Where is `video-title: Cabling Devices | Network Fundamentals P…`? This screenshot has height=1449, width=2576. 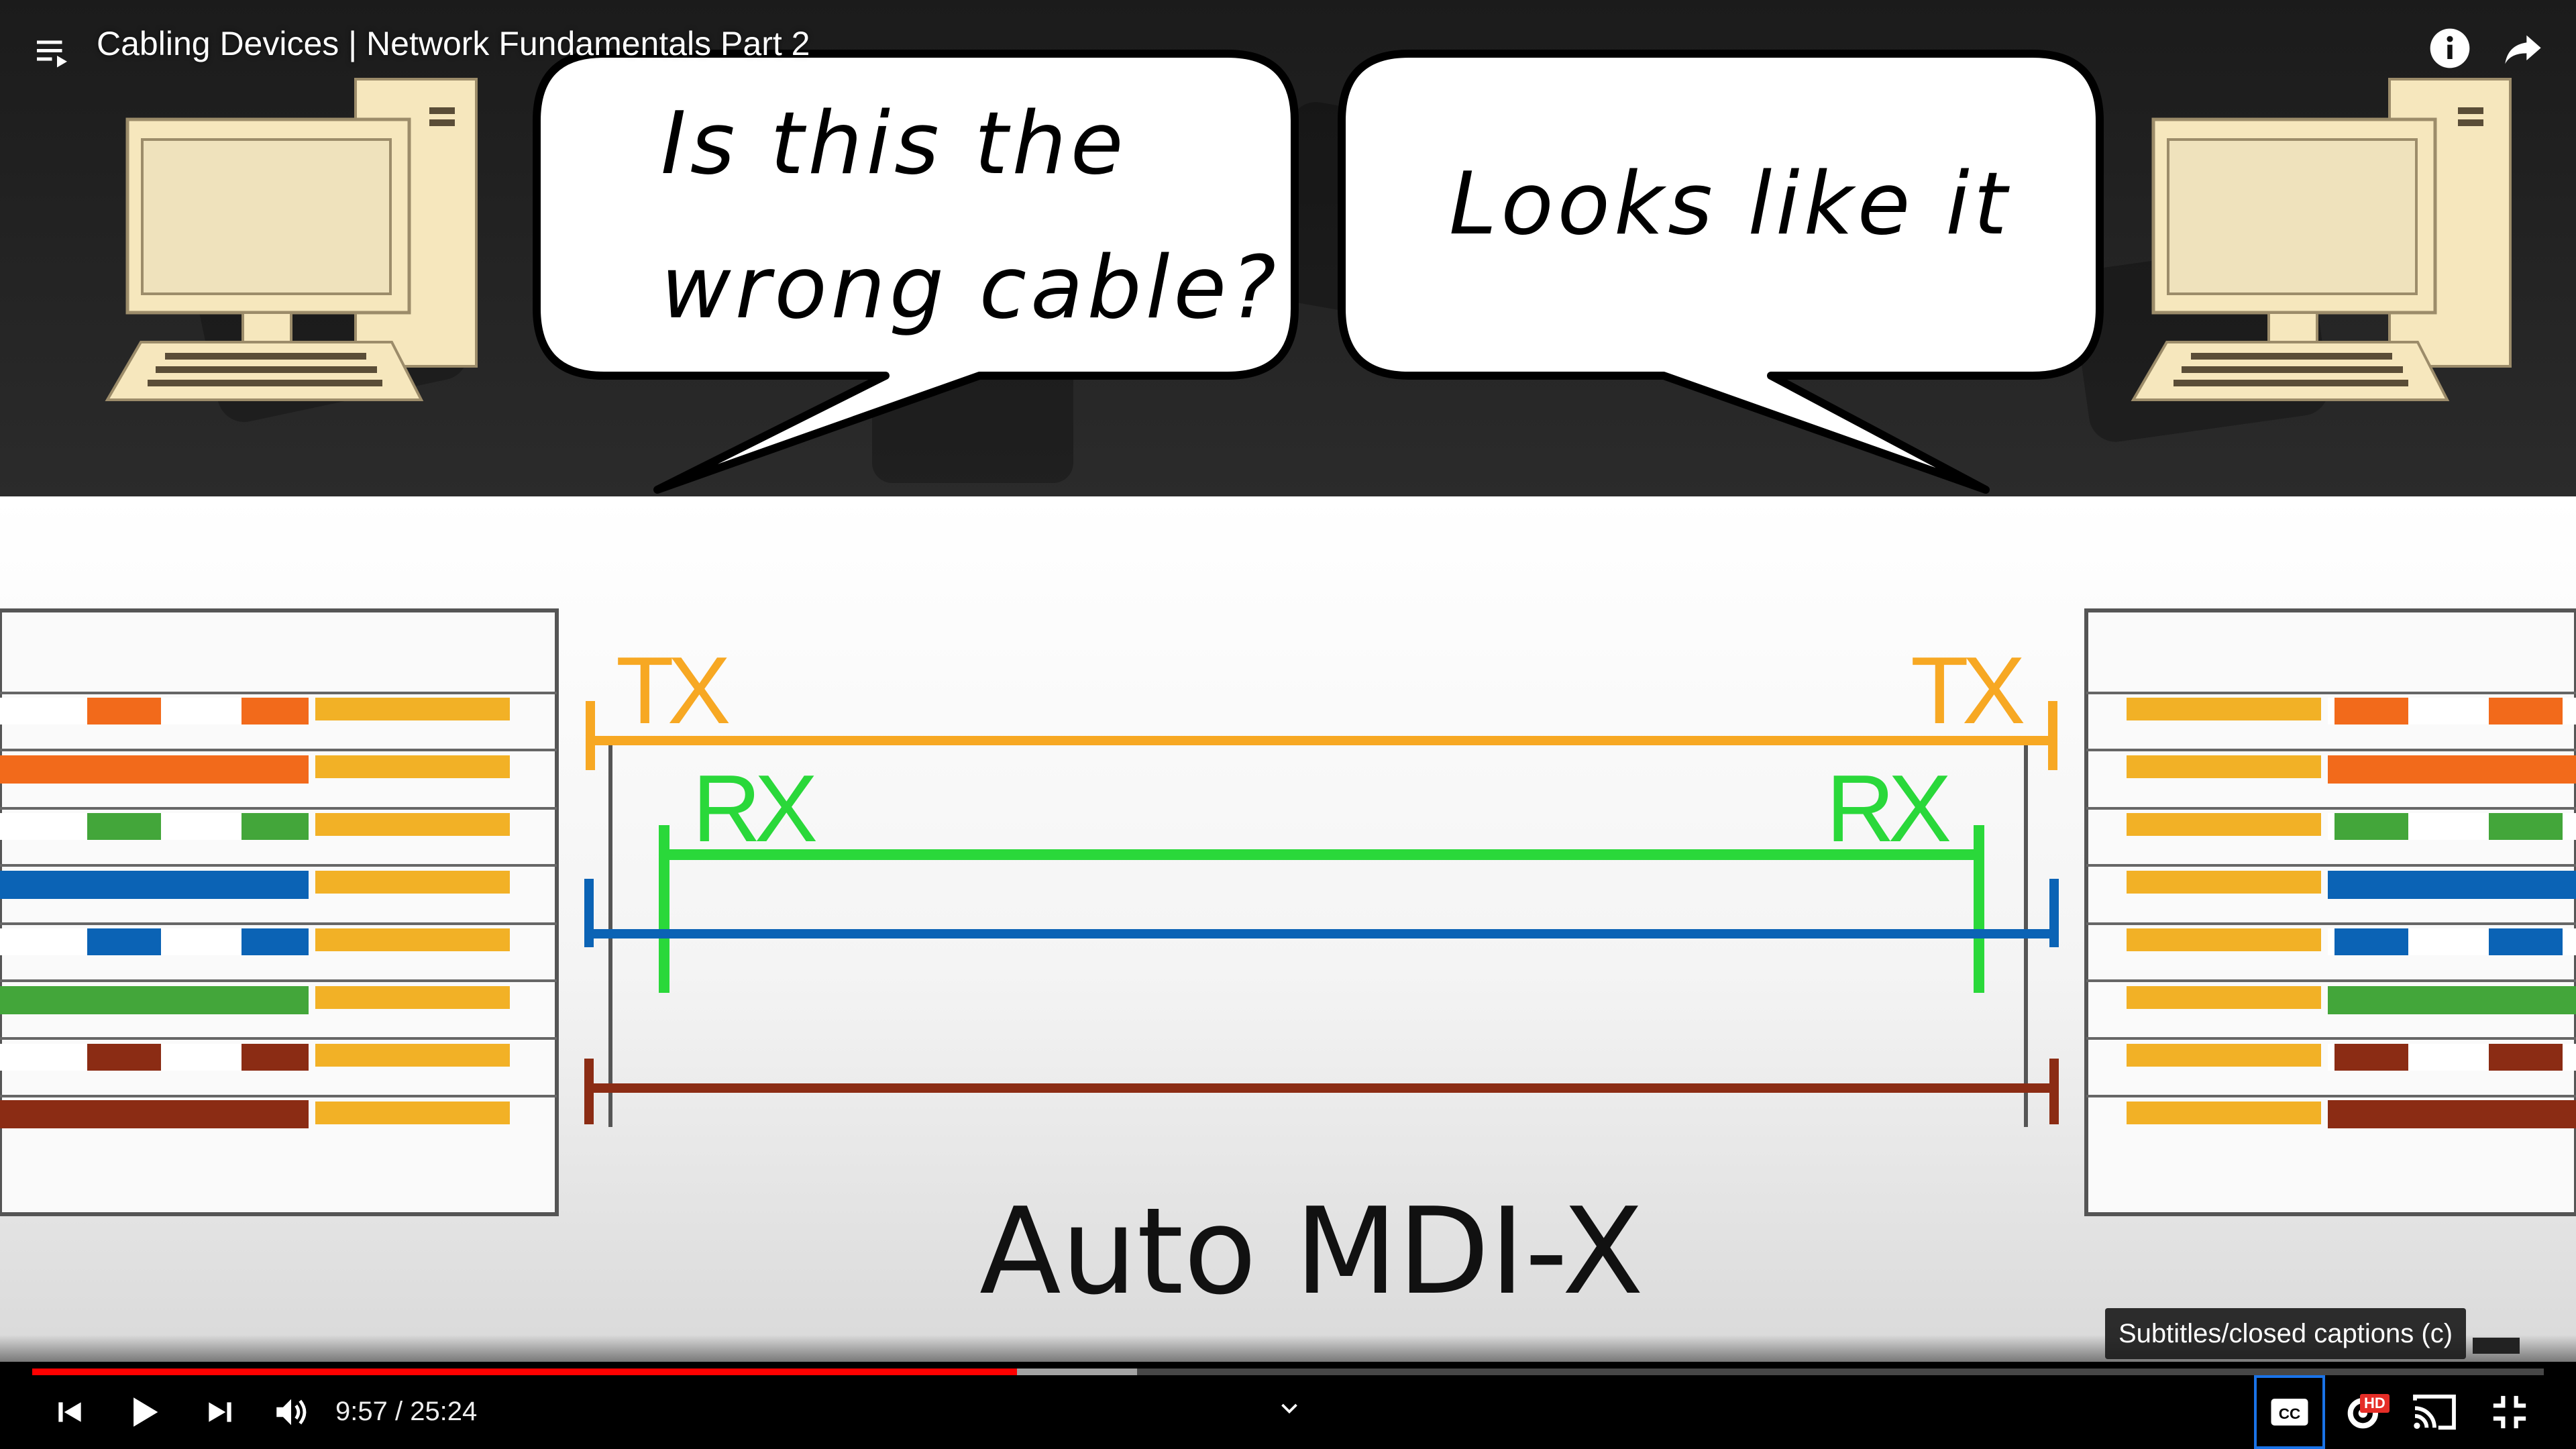
video-title: Cabling Devices | Network Fundamentals P… is located at coordinates (453, 43).